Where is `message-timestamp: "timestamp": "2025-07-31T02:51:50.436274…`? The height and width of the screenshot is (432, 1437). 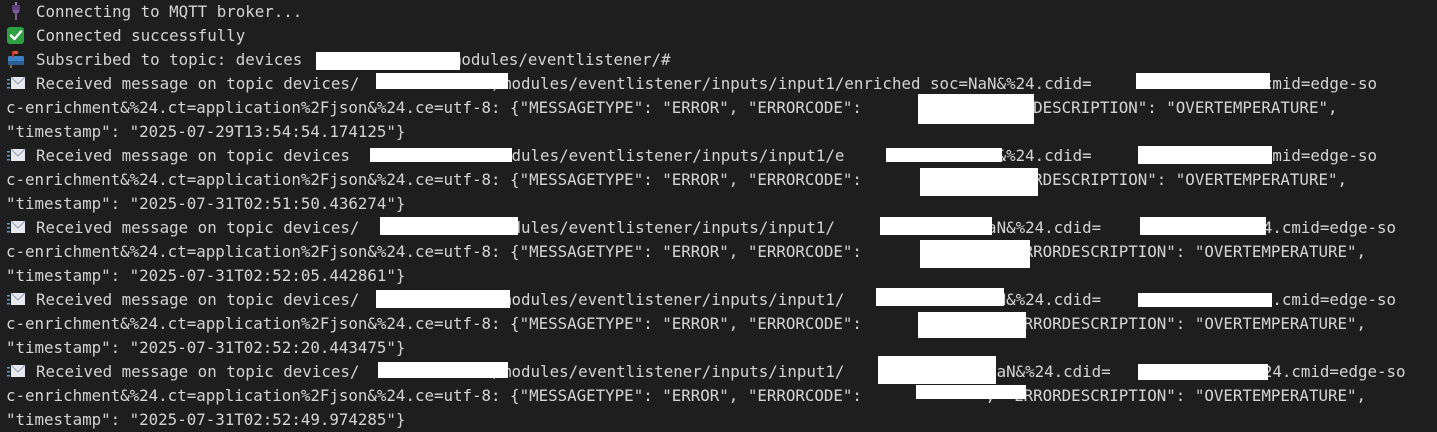
message-timestamp: "timestamp": "2025-07-31T02:51:50.436274… is located at coordinates (206, 203).